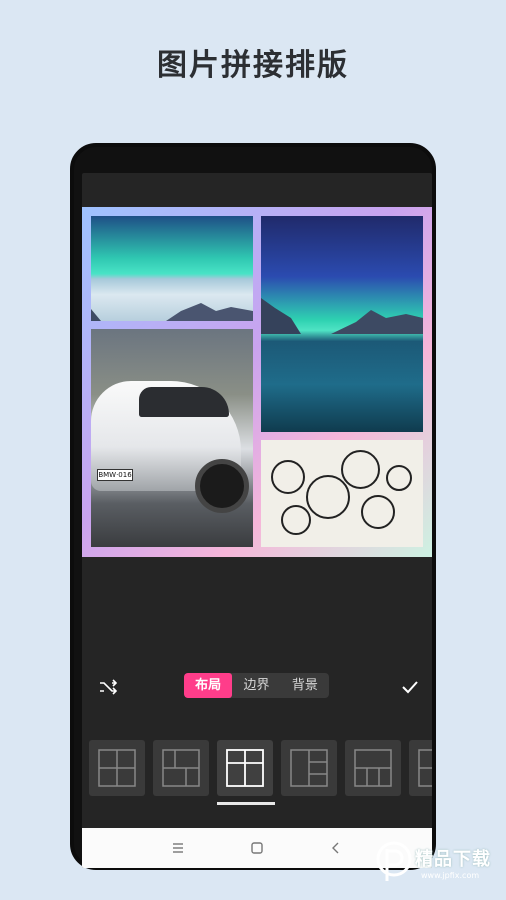 The image size is (506, 900). I want to click on edit-toolbar: 布局 边界 背景, so click(257, 687).